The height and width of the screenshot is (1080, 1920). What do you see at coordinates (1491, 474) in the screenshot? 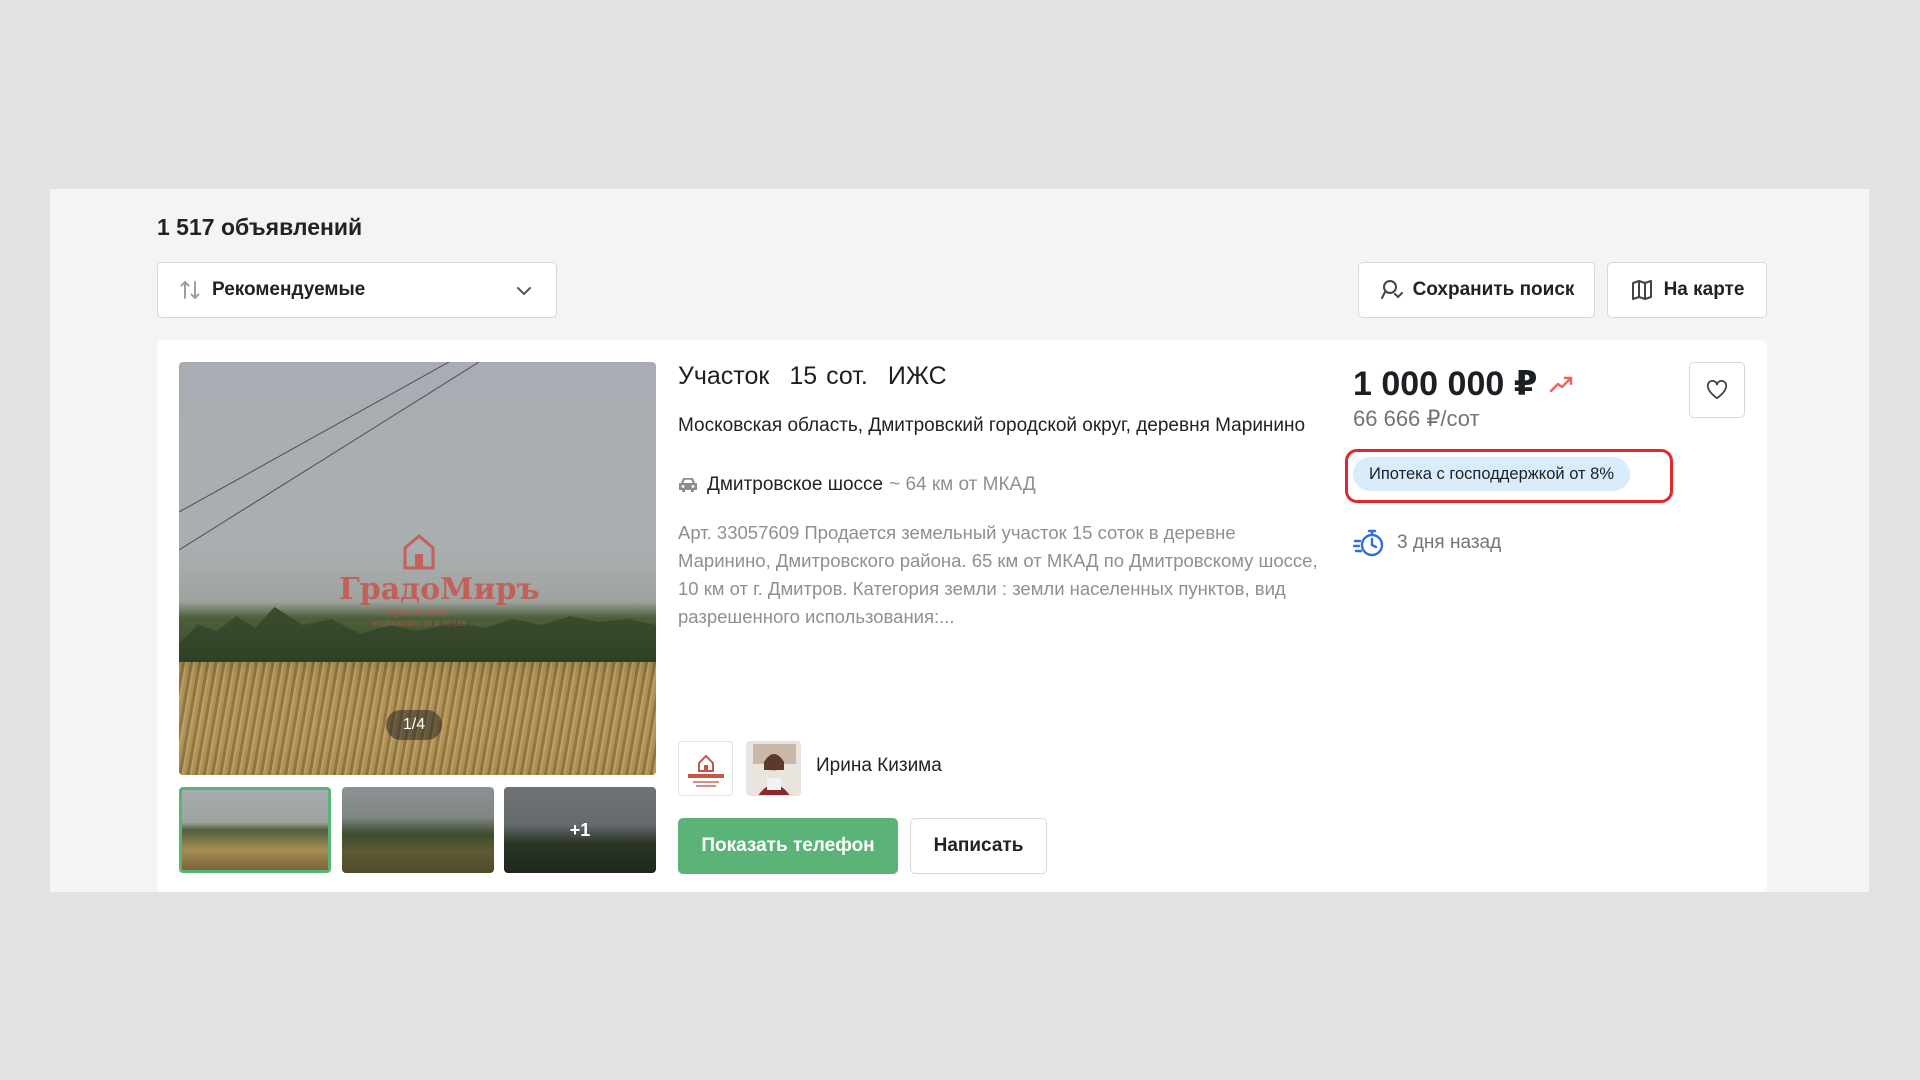
I see `mortgage-badge: Ипотека с господдержкой от 8%` at bounding box center [1491, 474].